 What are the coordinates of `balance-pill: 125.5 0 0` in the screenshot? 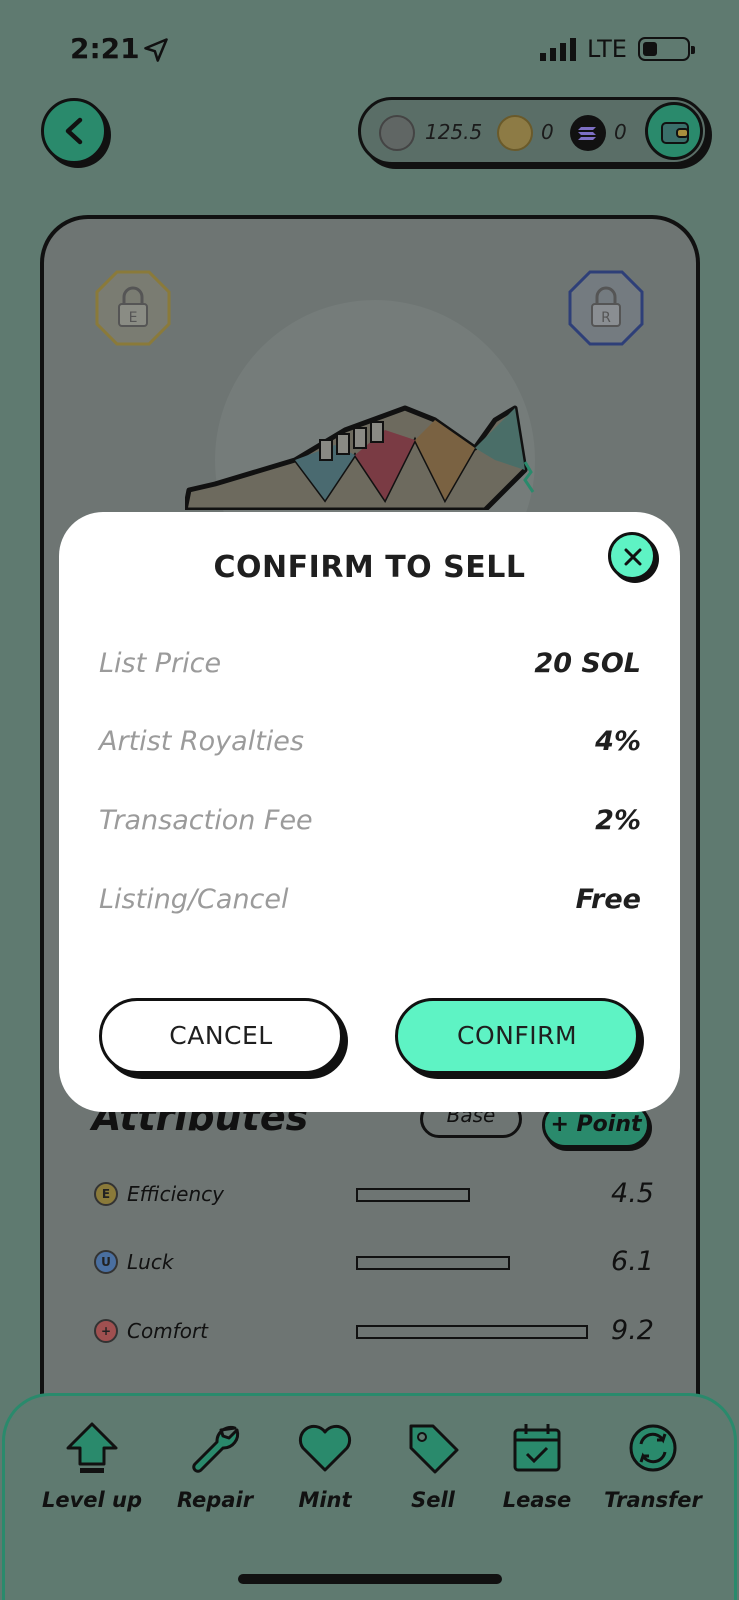 It's located at (533, 131).